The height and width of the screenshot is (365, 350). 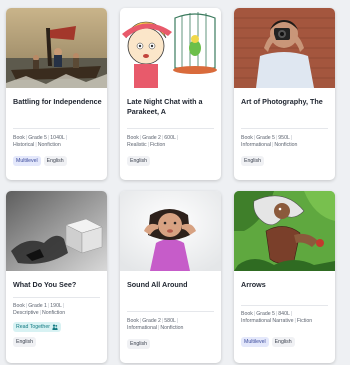 What do you see at coordinates (137, 145) in the screenshot?
I see `meta-genre: Realistic` at bounding box center [137, 145].